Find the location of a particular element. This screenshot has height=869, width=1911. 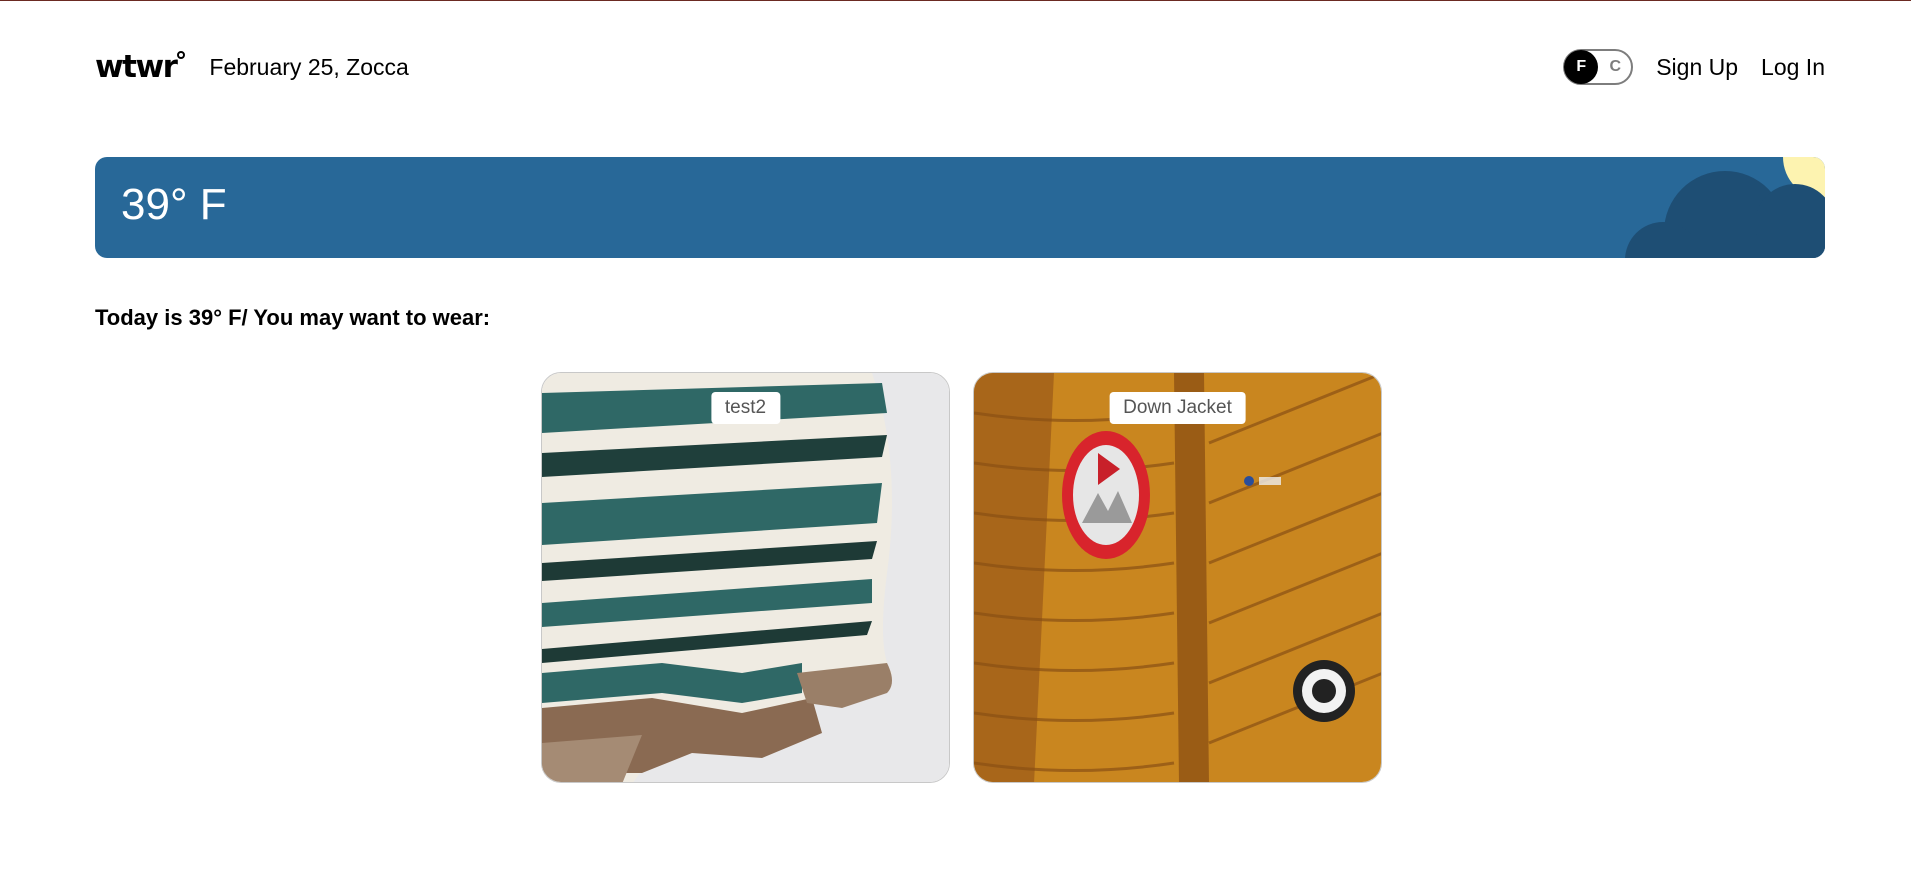

logo-degree-icon is located at coordinates (181, 54).